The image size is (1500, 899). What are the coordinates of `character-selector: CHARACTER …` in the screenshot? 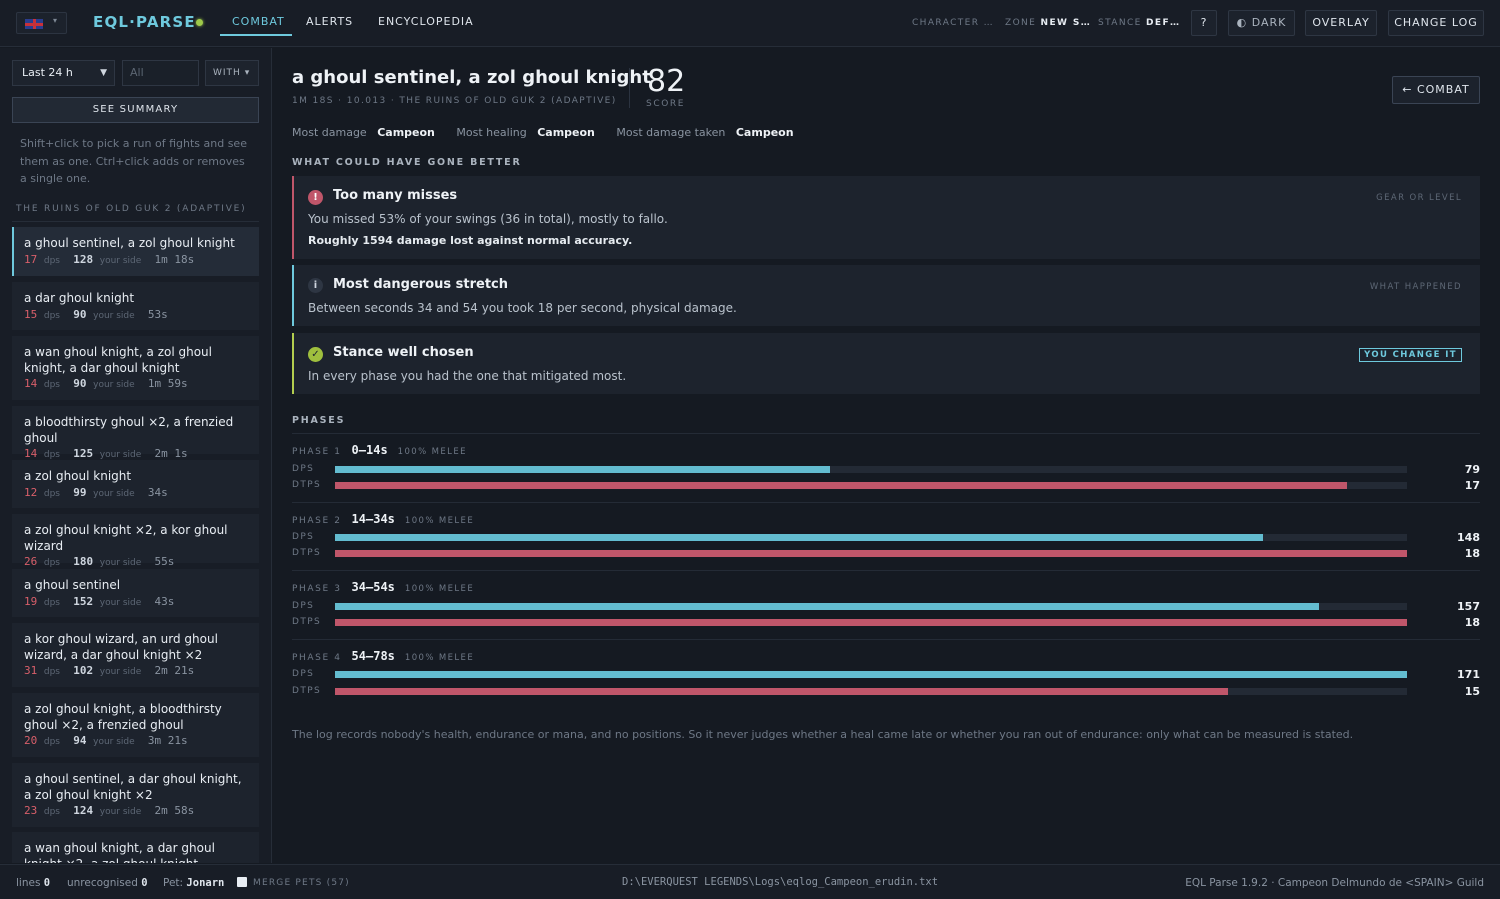 It's located at (953, 23).